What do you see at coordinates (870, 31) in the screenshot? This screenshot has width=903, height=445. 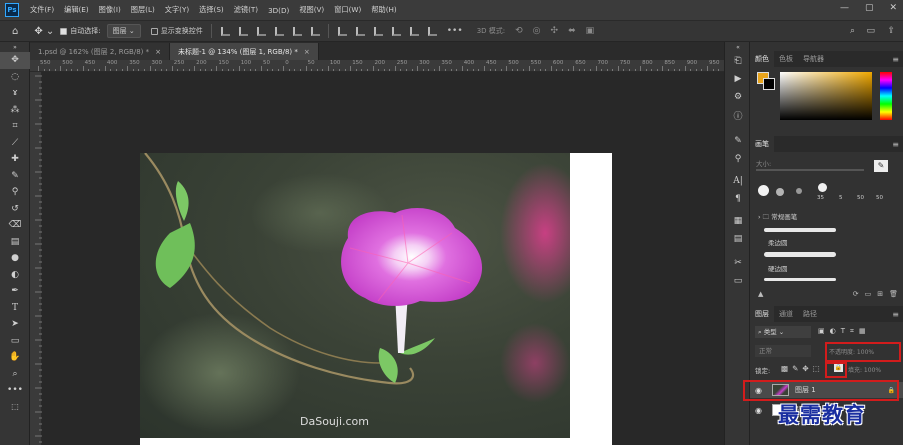 I see `workspace-icon: ▭` at bounding box center [870, 31].